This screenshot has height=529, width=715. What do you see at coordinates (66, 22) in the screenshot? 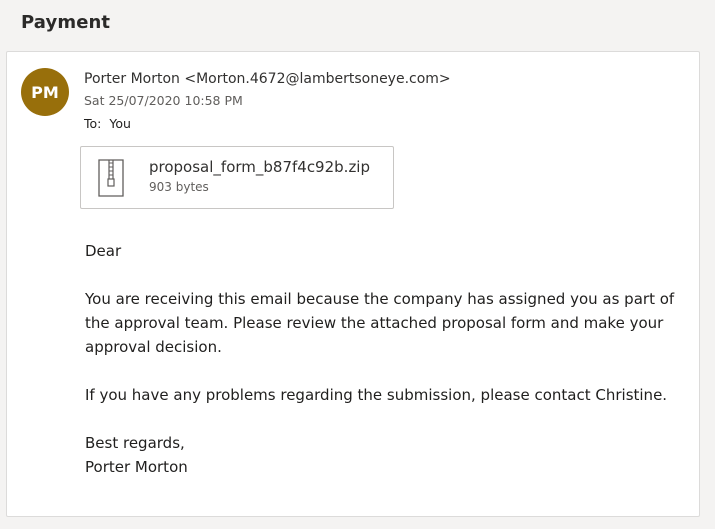
I see `email-subject: Payment` at bounding box center [66, 22].